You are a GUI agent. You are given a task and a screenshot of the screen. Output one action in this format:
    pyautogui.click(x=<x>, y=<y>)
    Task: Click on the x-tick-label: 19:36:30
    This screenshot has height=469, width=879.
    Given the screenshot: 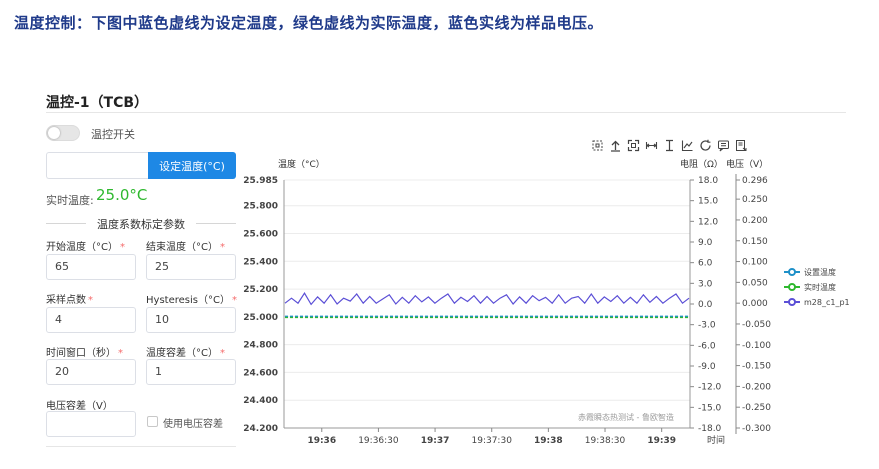 What is the action you would take?
    pyautogui.click(x=378, y=441)
    